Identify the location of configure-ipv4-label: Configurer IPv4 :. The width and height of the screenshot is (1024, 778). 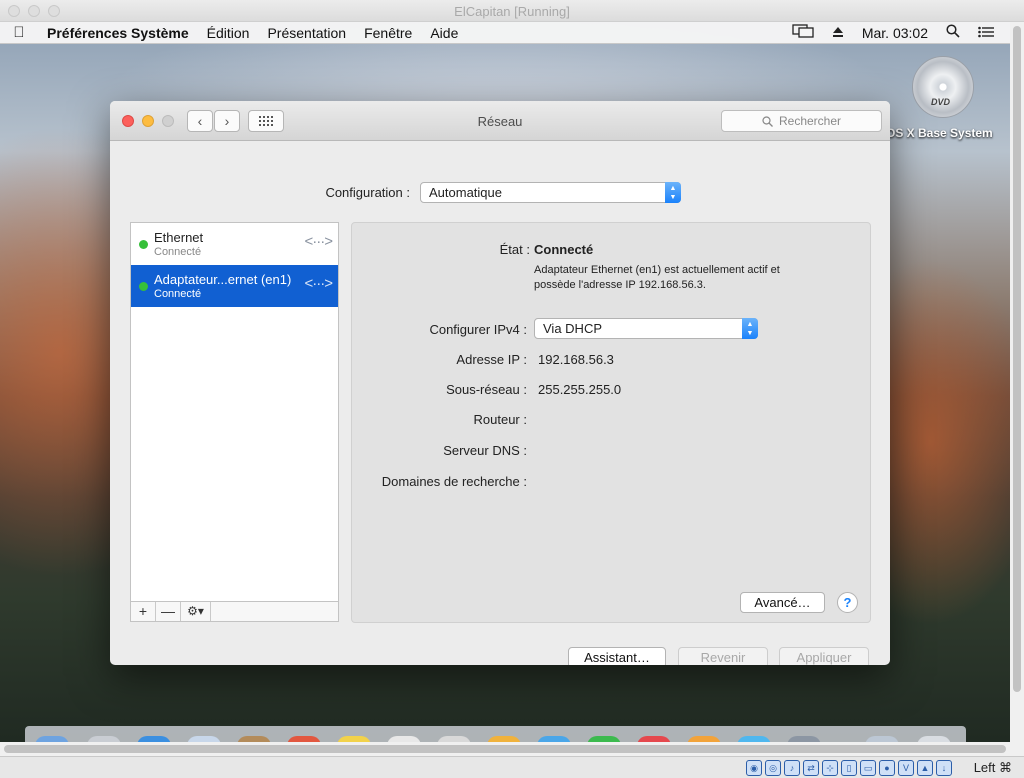
(478, 329).